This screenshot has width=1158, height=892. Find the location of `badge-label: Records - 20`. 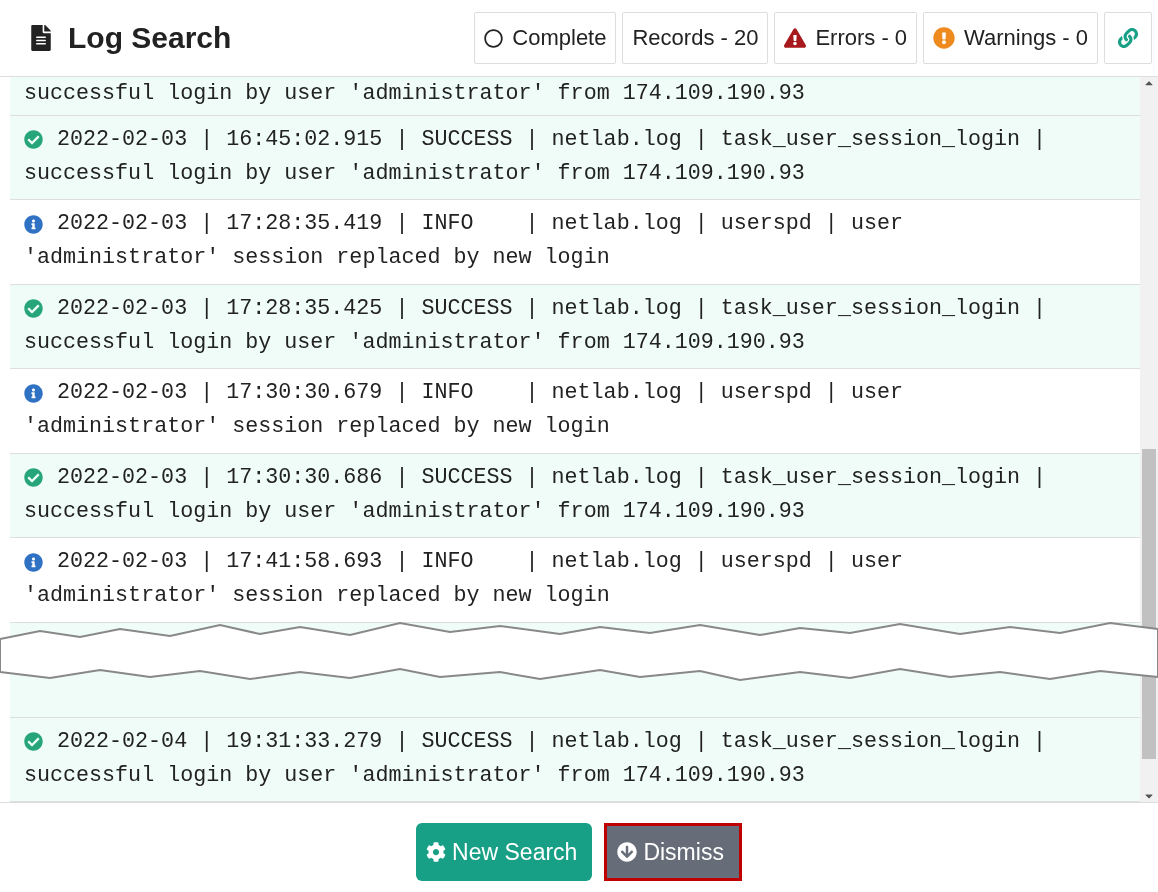

badge-label: Records - 20 is located at coordinates (695, 38).